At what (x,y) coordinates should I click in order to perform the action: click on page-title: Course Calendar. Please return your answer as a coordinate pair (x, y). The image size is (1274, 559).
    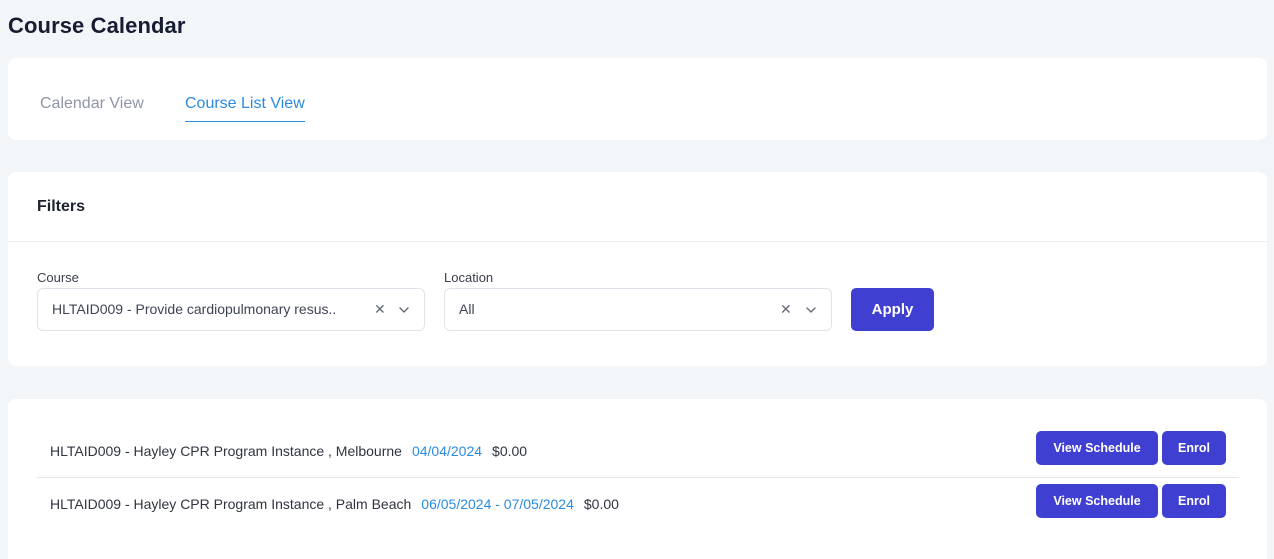
    Looking at the image, I should click on (97, 25).